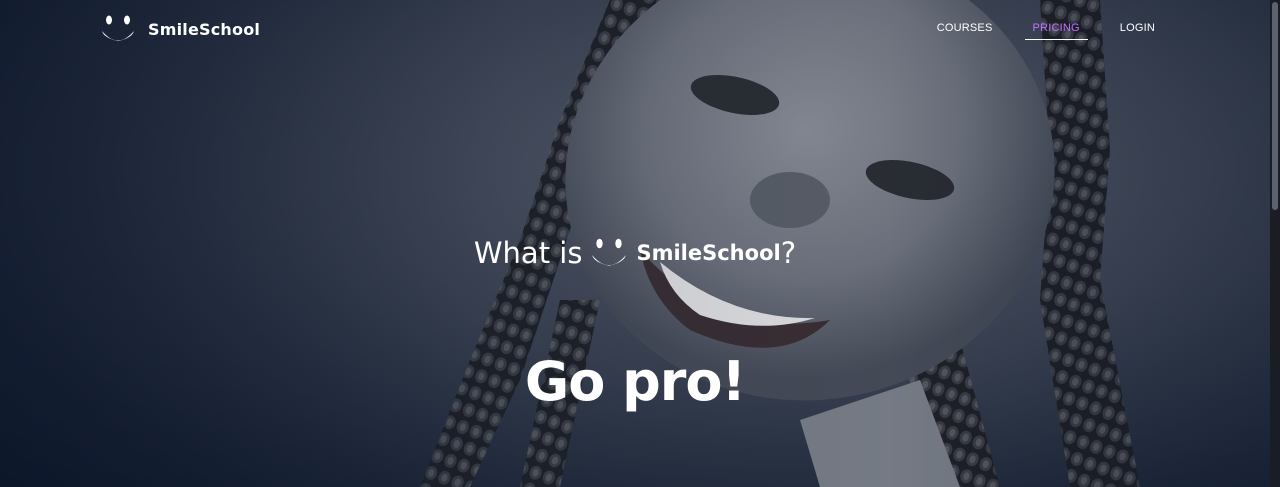 The height and width of the screenshot is (487, 1280). What do you see at coordinates (635, 30) in the screenshot?
I see `top-navbar: SmileSchool COURSES PRICING LOGIN` at bounding box center [635, 30].